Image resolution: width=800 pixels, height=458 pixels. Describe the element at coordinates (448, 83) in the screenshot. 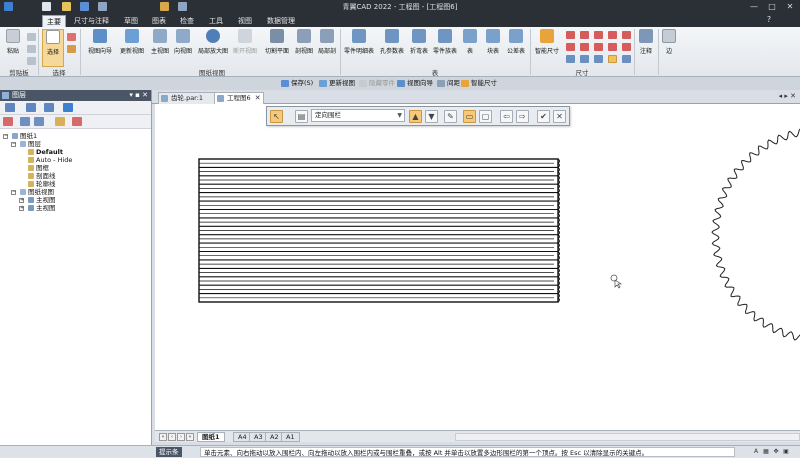

I see `spacing-button: 间距` at that location.